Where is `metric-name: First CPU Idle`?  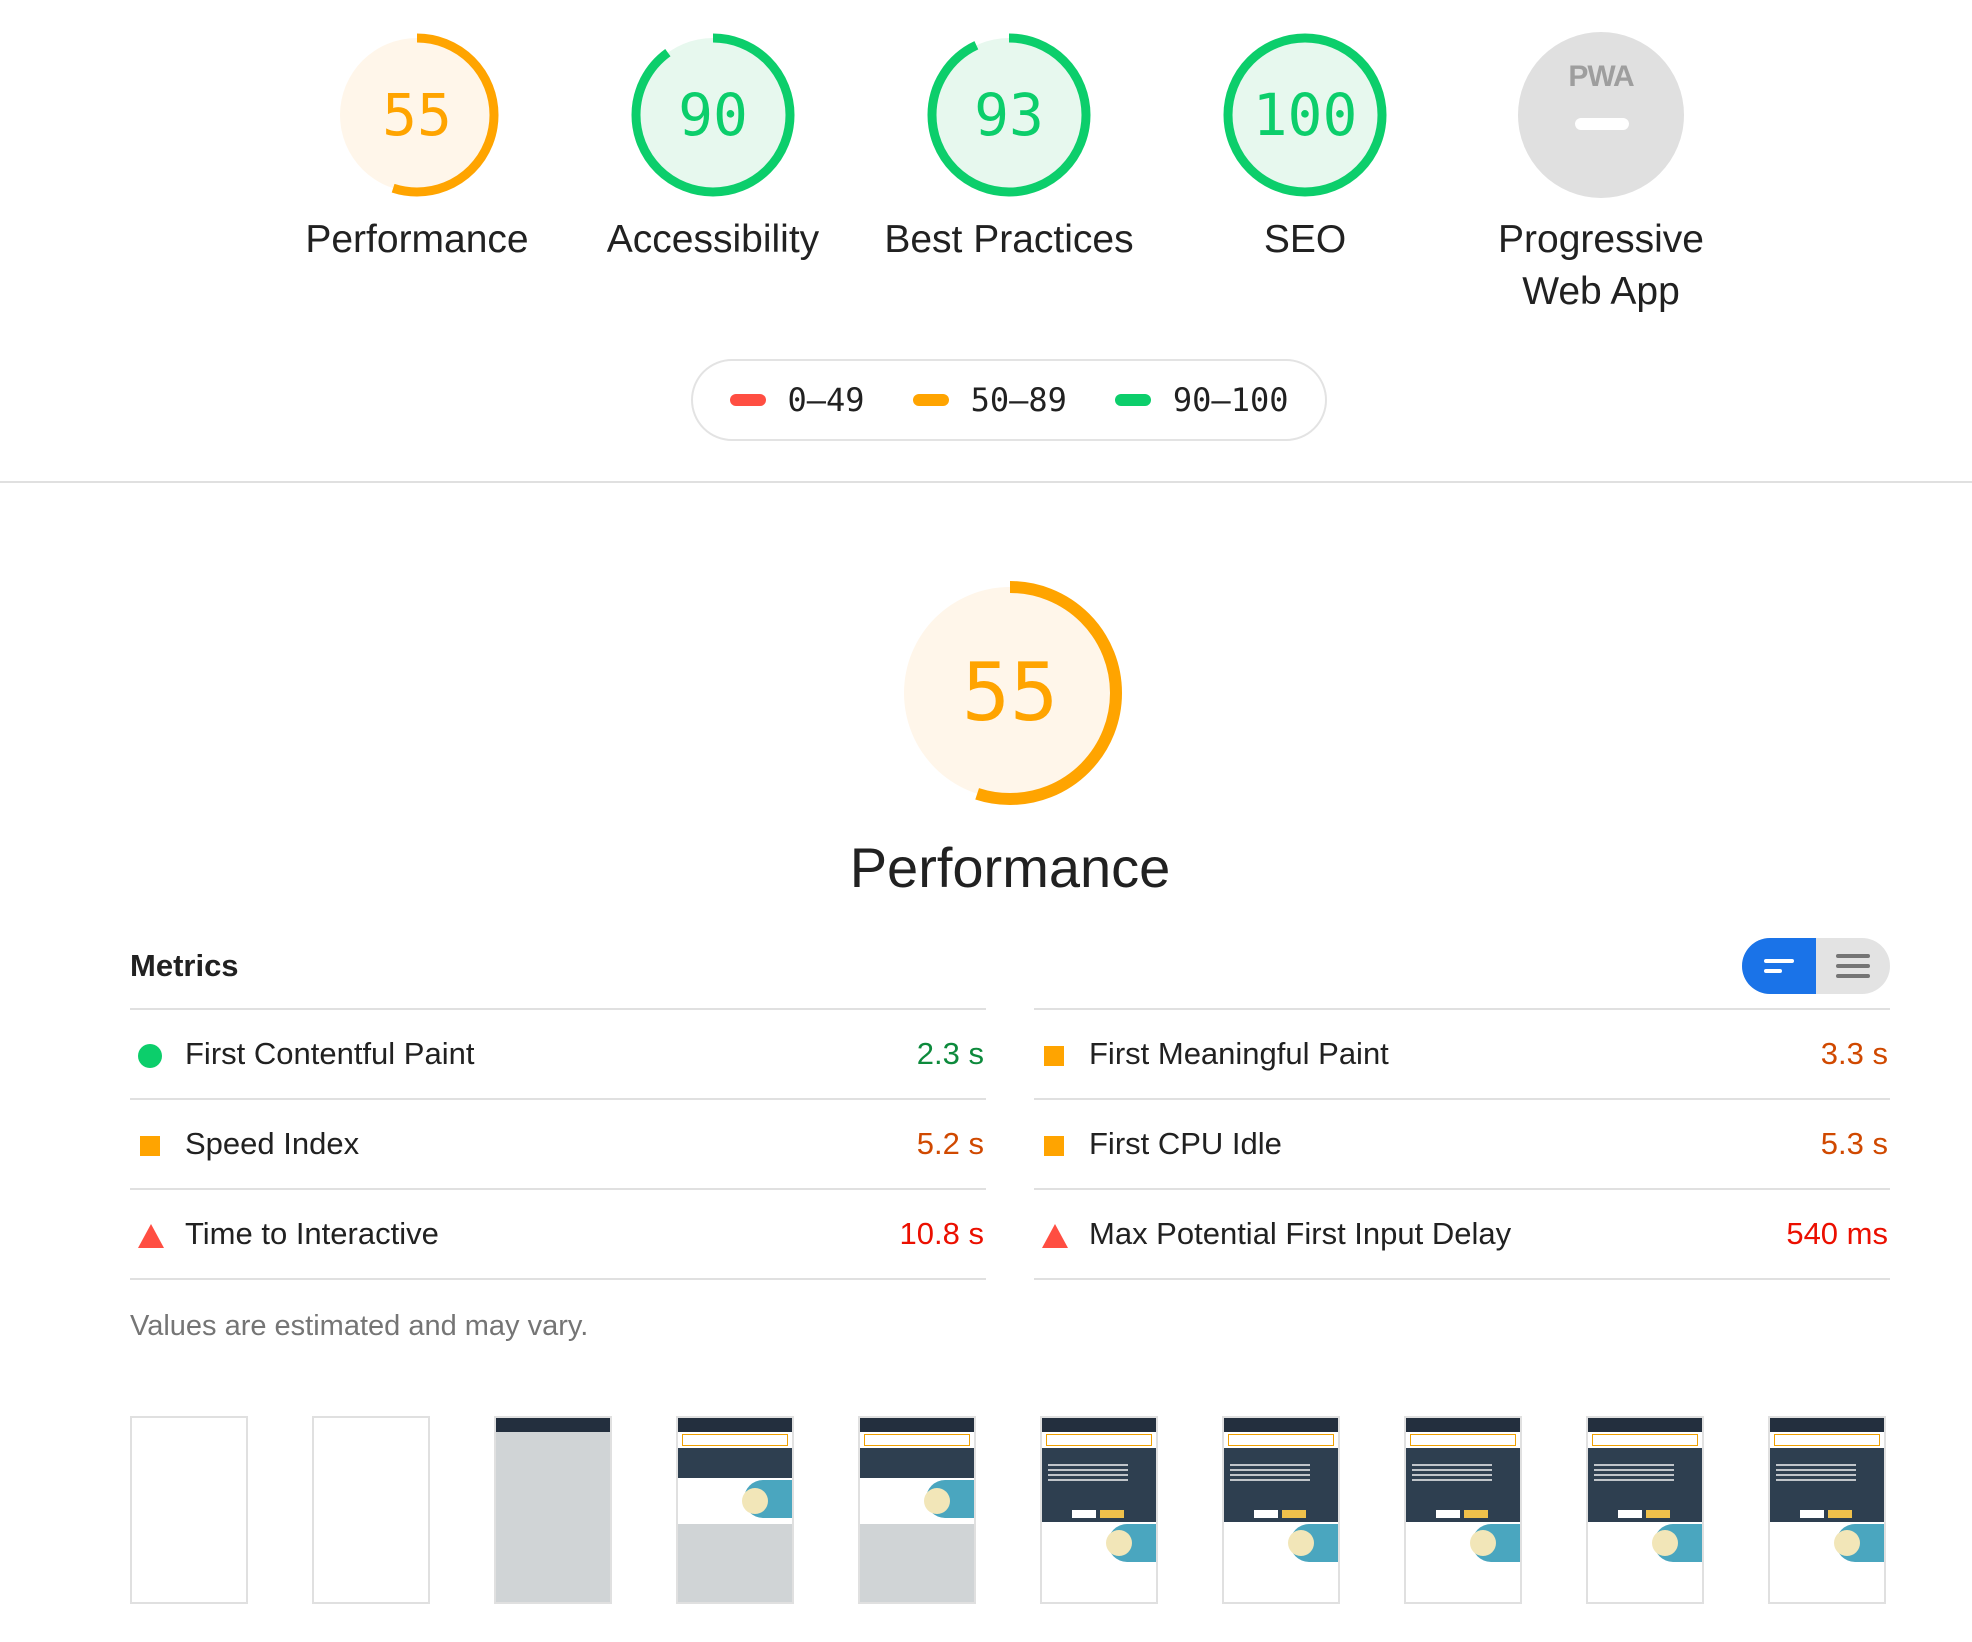
metric-name: First CPU Idle is located at coordinates (1185, 1143).